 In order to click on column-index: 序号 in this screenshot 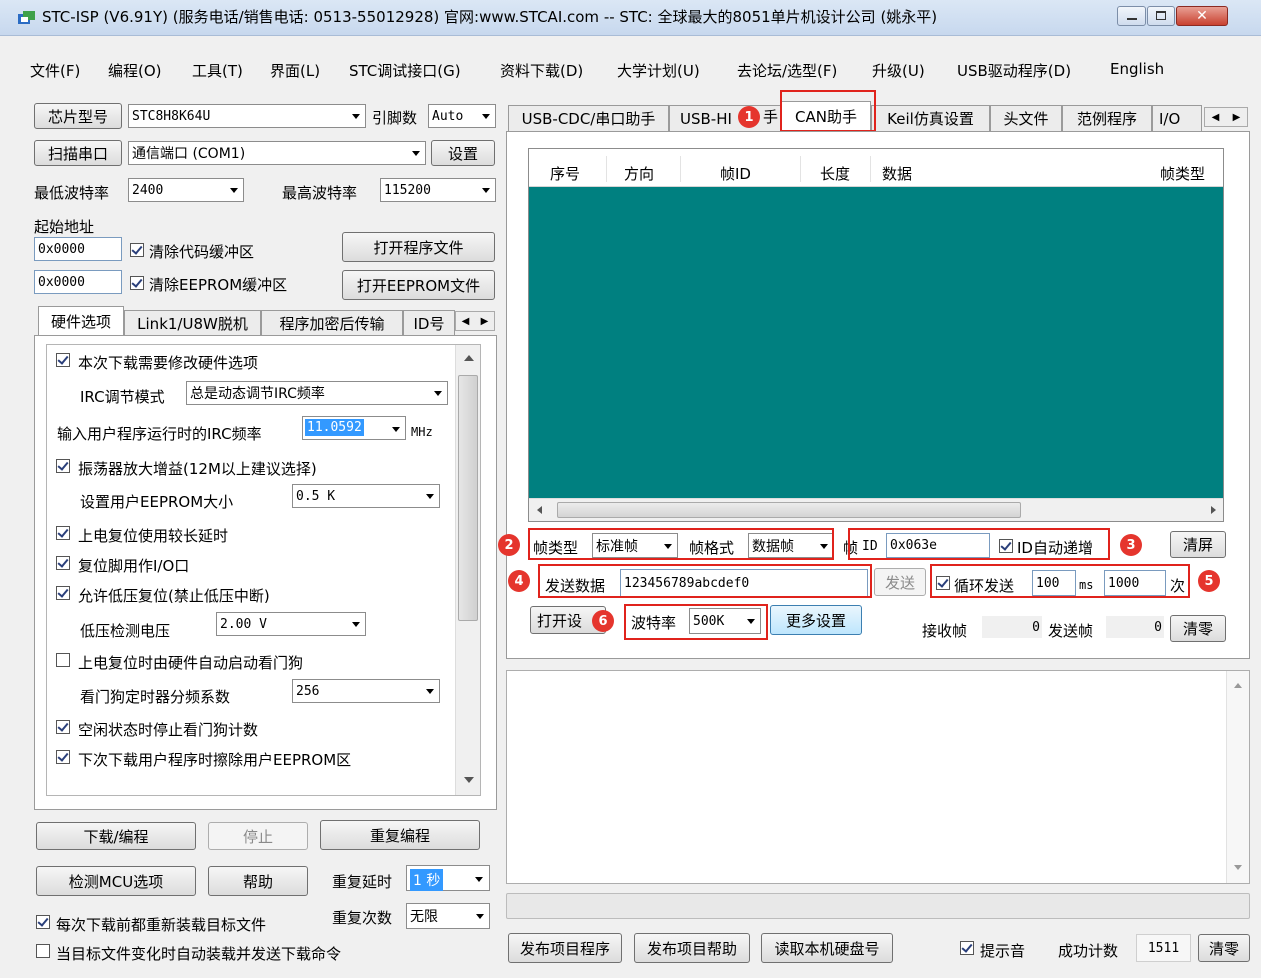, I will do `click(565, 173)`.